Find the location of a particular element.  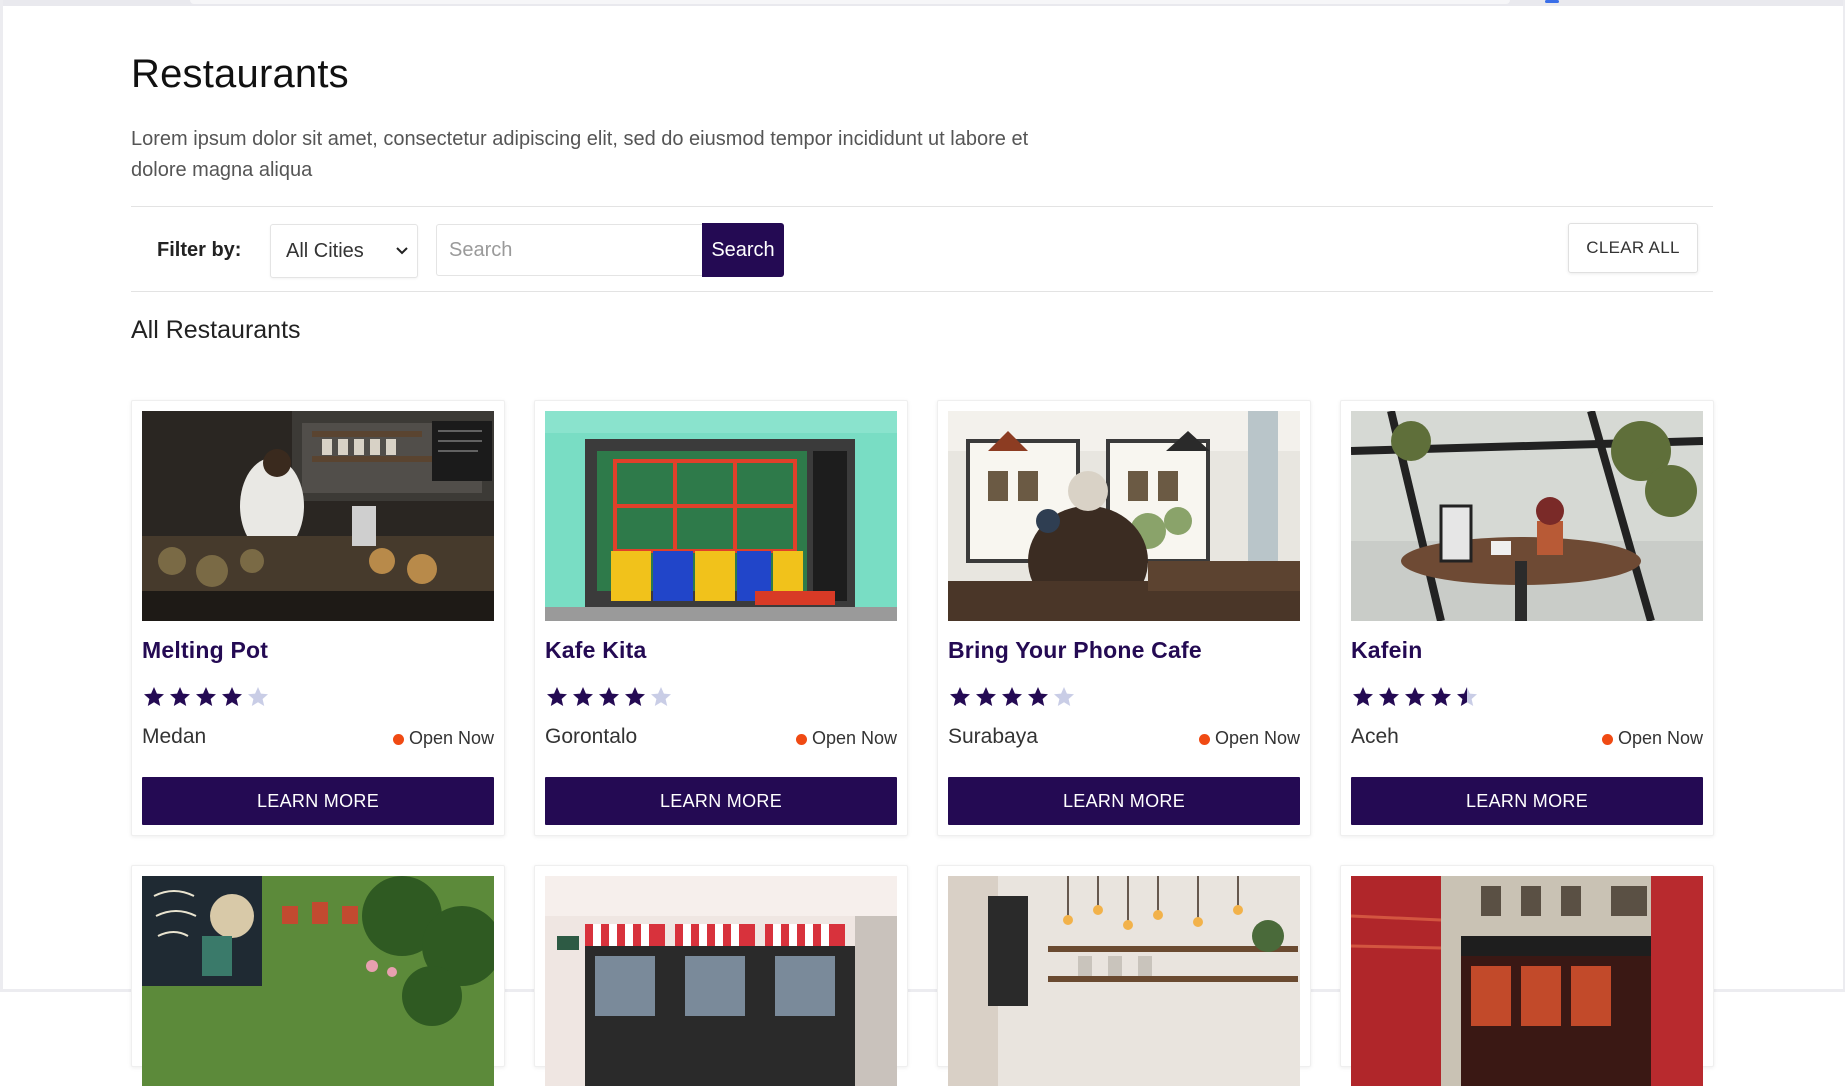

image-table is located at coordinates (1527, 516).